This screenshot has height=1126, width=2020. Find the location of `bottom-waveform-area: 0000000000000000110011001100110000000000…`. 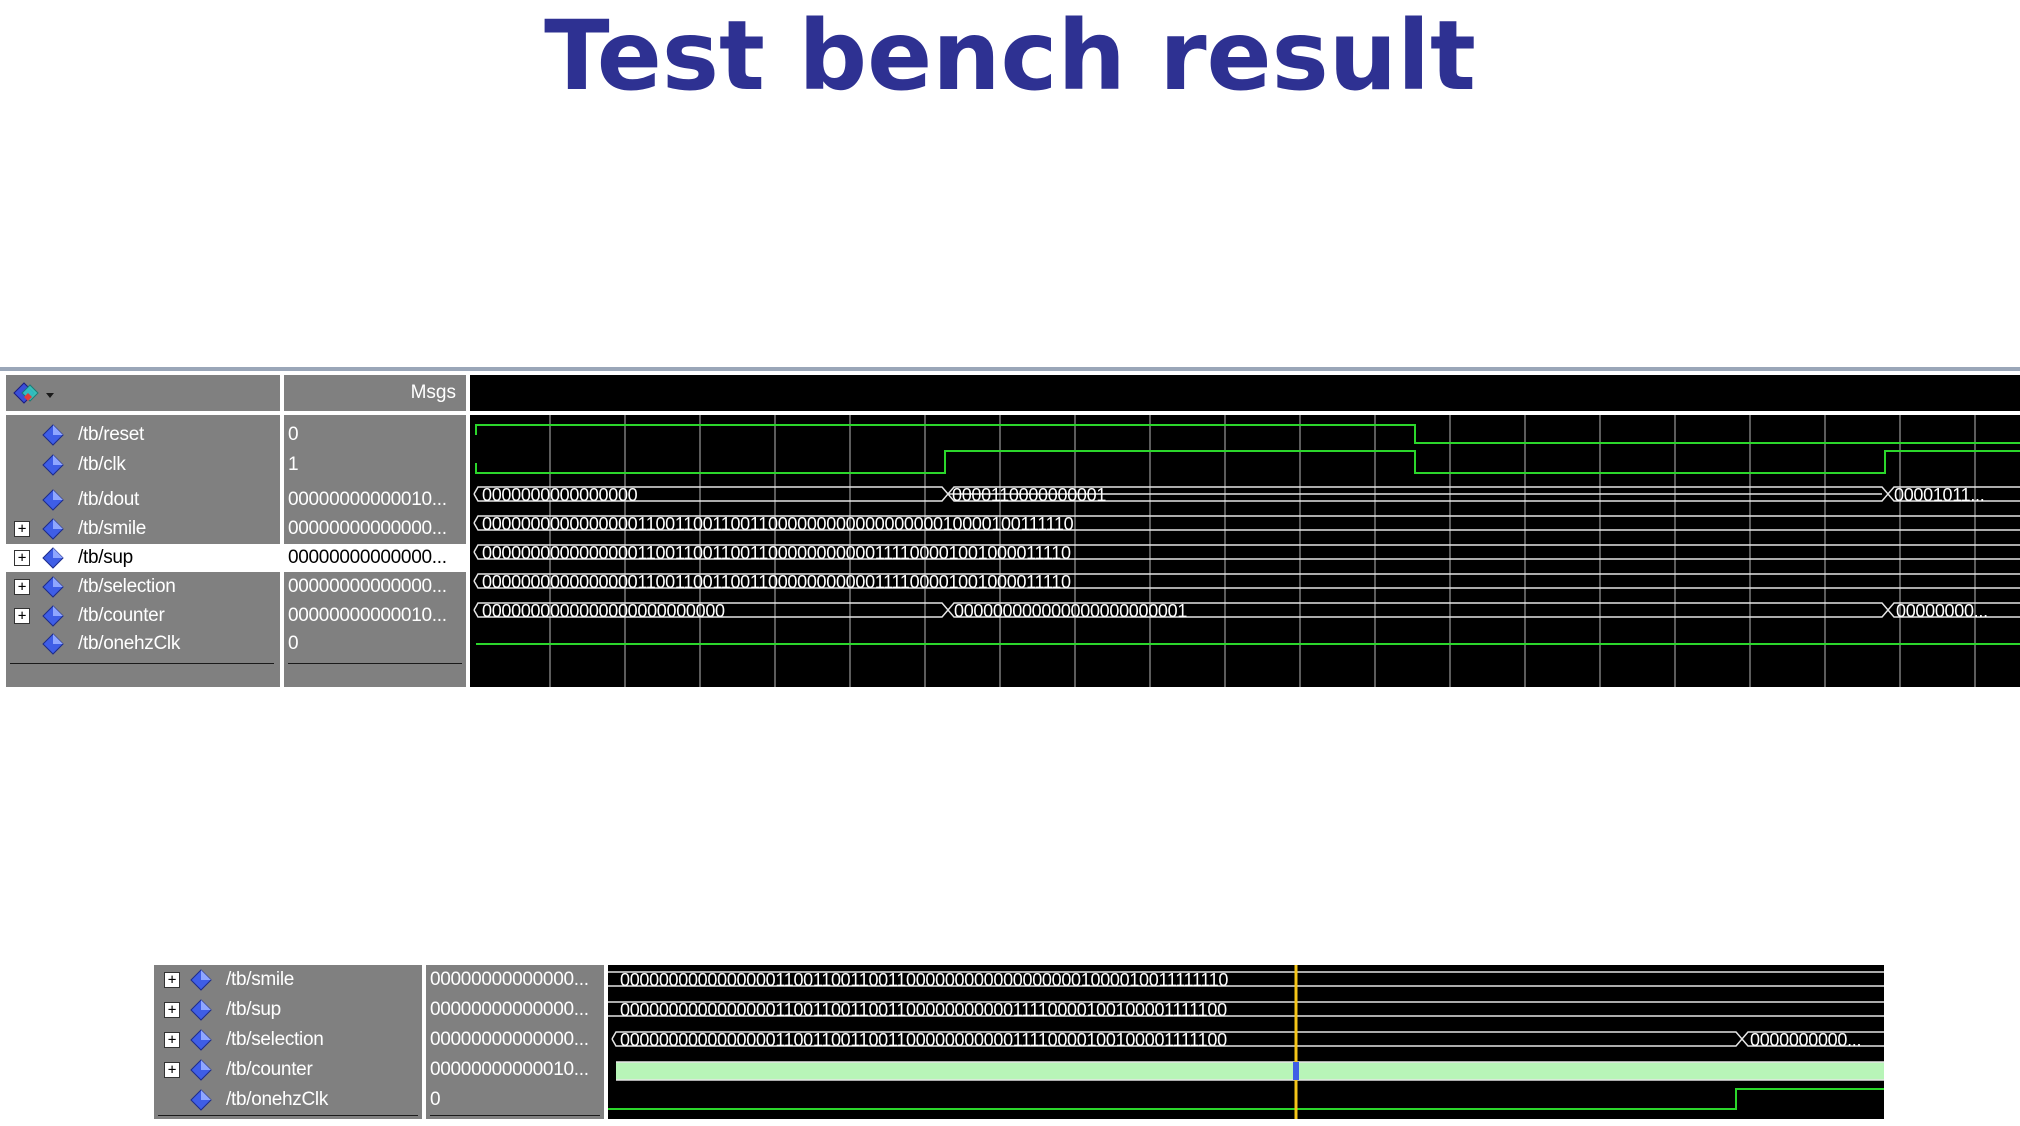

bottom-waveform-area: 0000000000000000110011001100110000000000… is located at coordinates (1246, 1042).